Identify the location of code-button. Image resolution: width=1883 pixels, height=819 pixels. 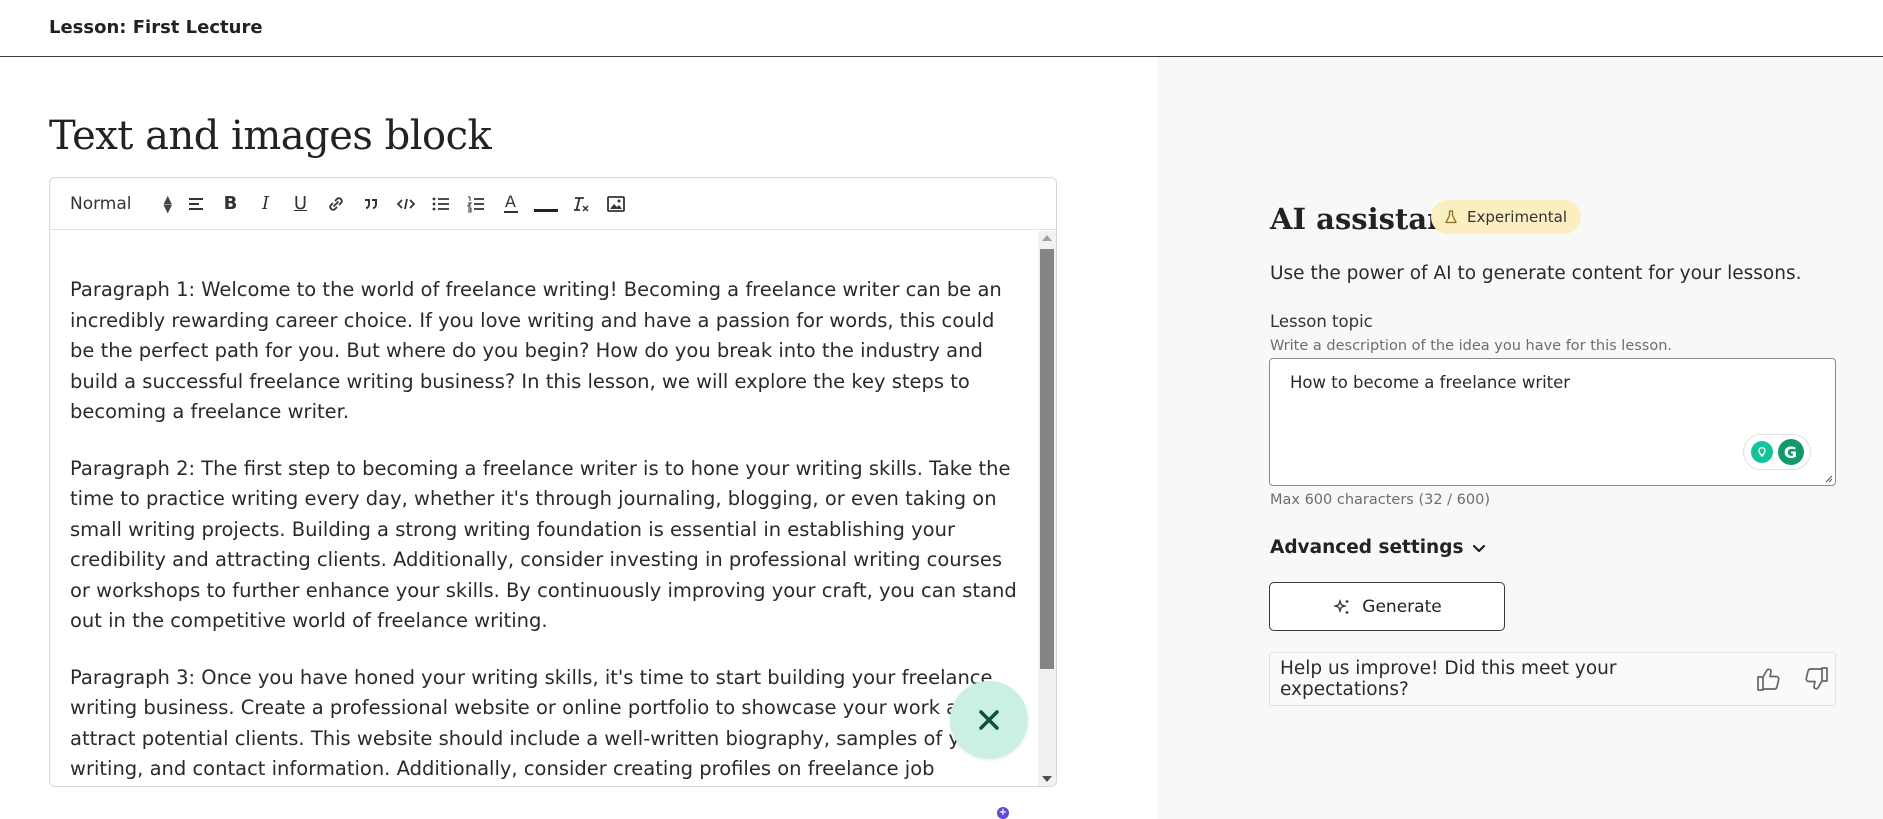
(405, 204).